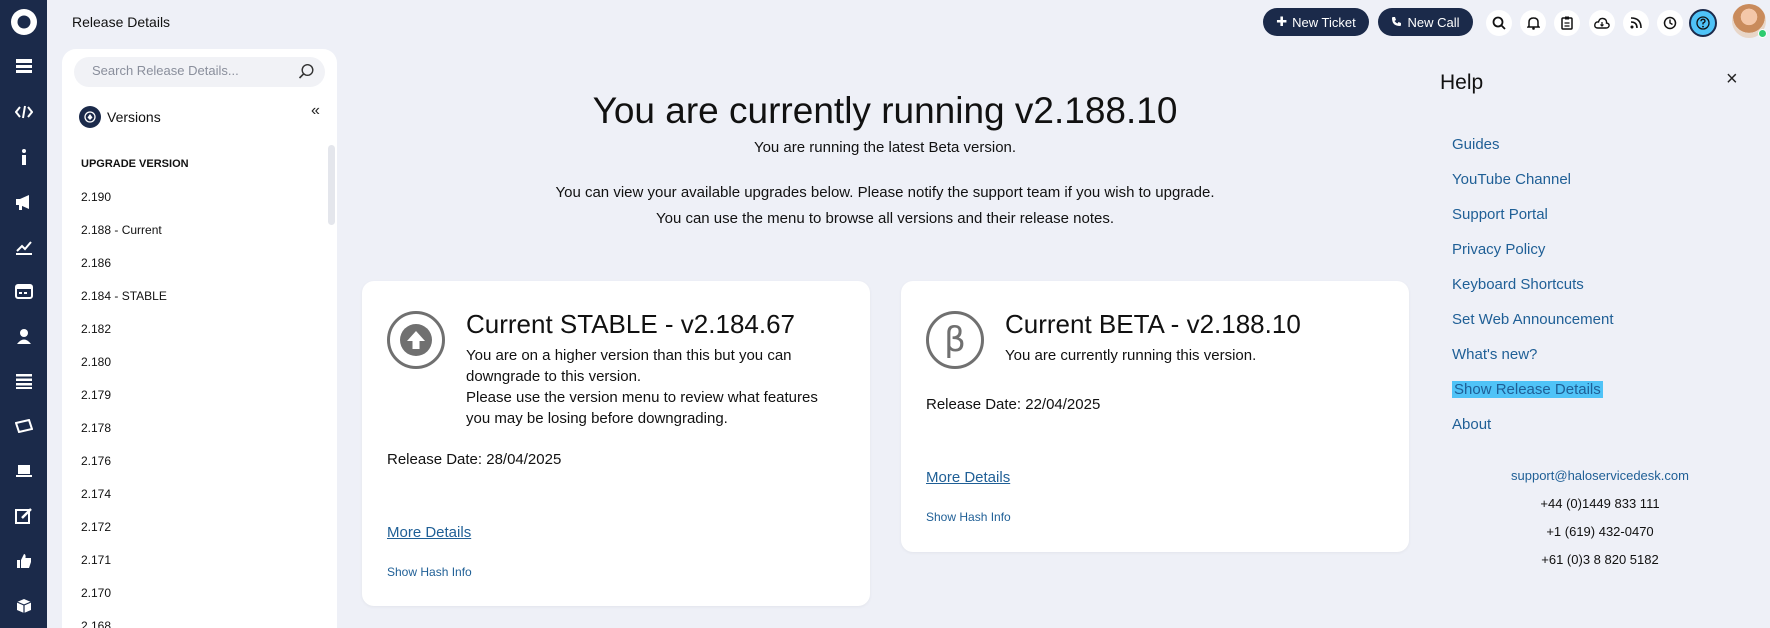 The width and height of the screenshot is (1770, 628). I want to click on help-link-privacy-policy: Privacy Policy, so click(1533, 258).